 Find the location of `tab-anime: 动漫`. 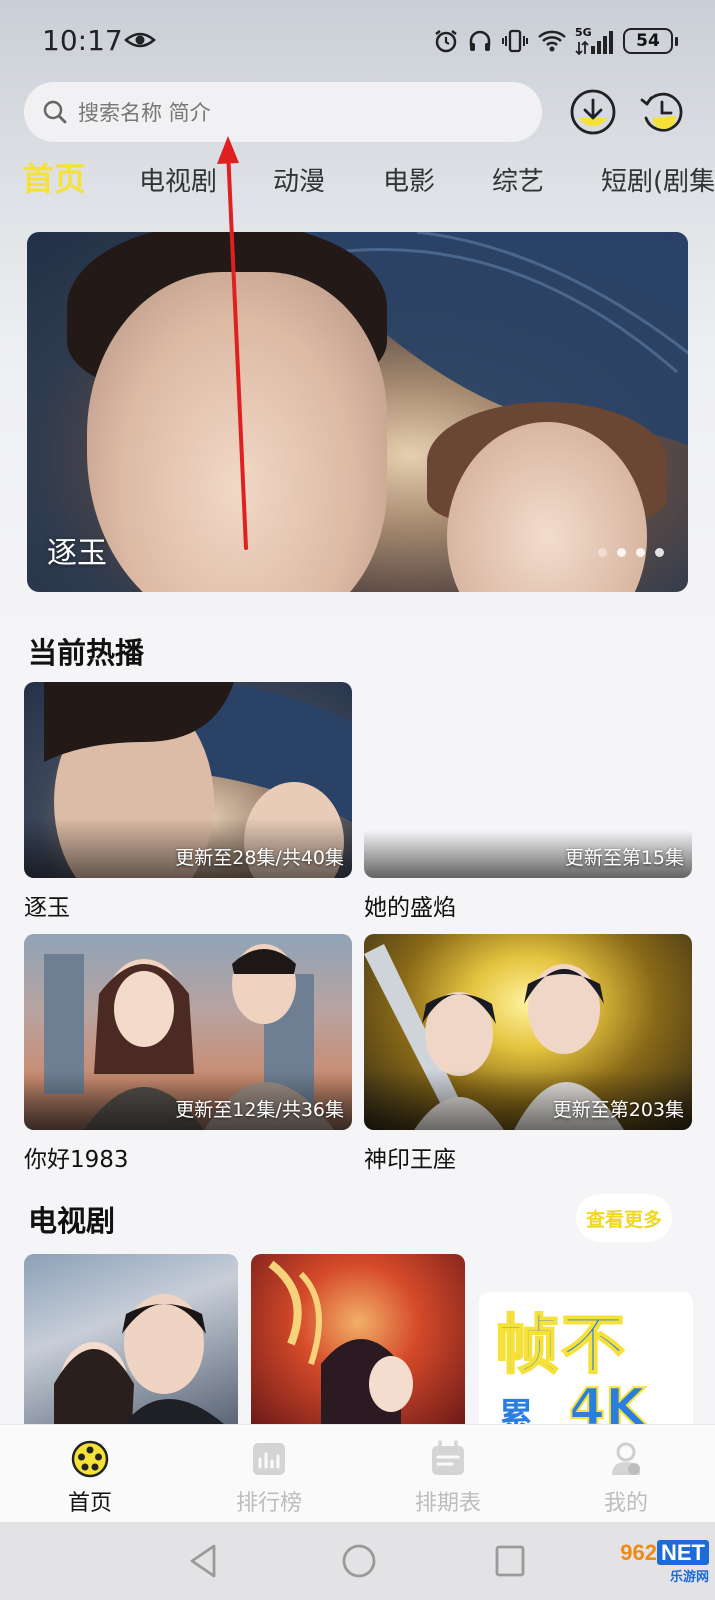

tab-anime: 动漫 is located at coordinates (299, 182).